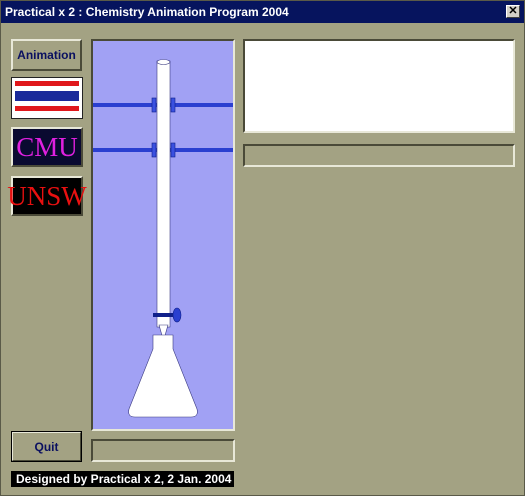 The width and height of the screenshot is (525, 496). What do you see at coordinates (173, 150) in the screenshot?
I see `lower-clamp-jaw-right` at bounding box center [173, 150].